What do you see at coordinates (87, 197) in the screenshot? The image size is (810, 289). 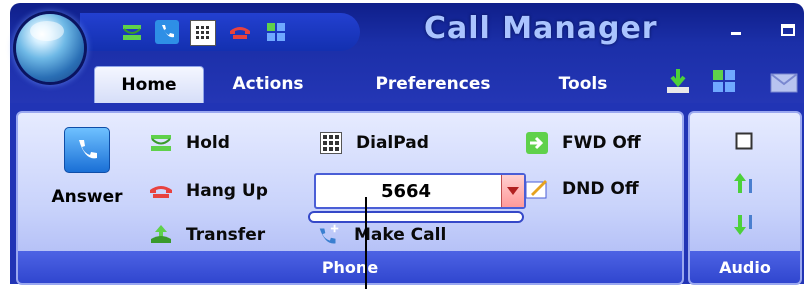 I see `answer-label: Answer` at bounding box center [87, 197].